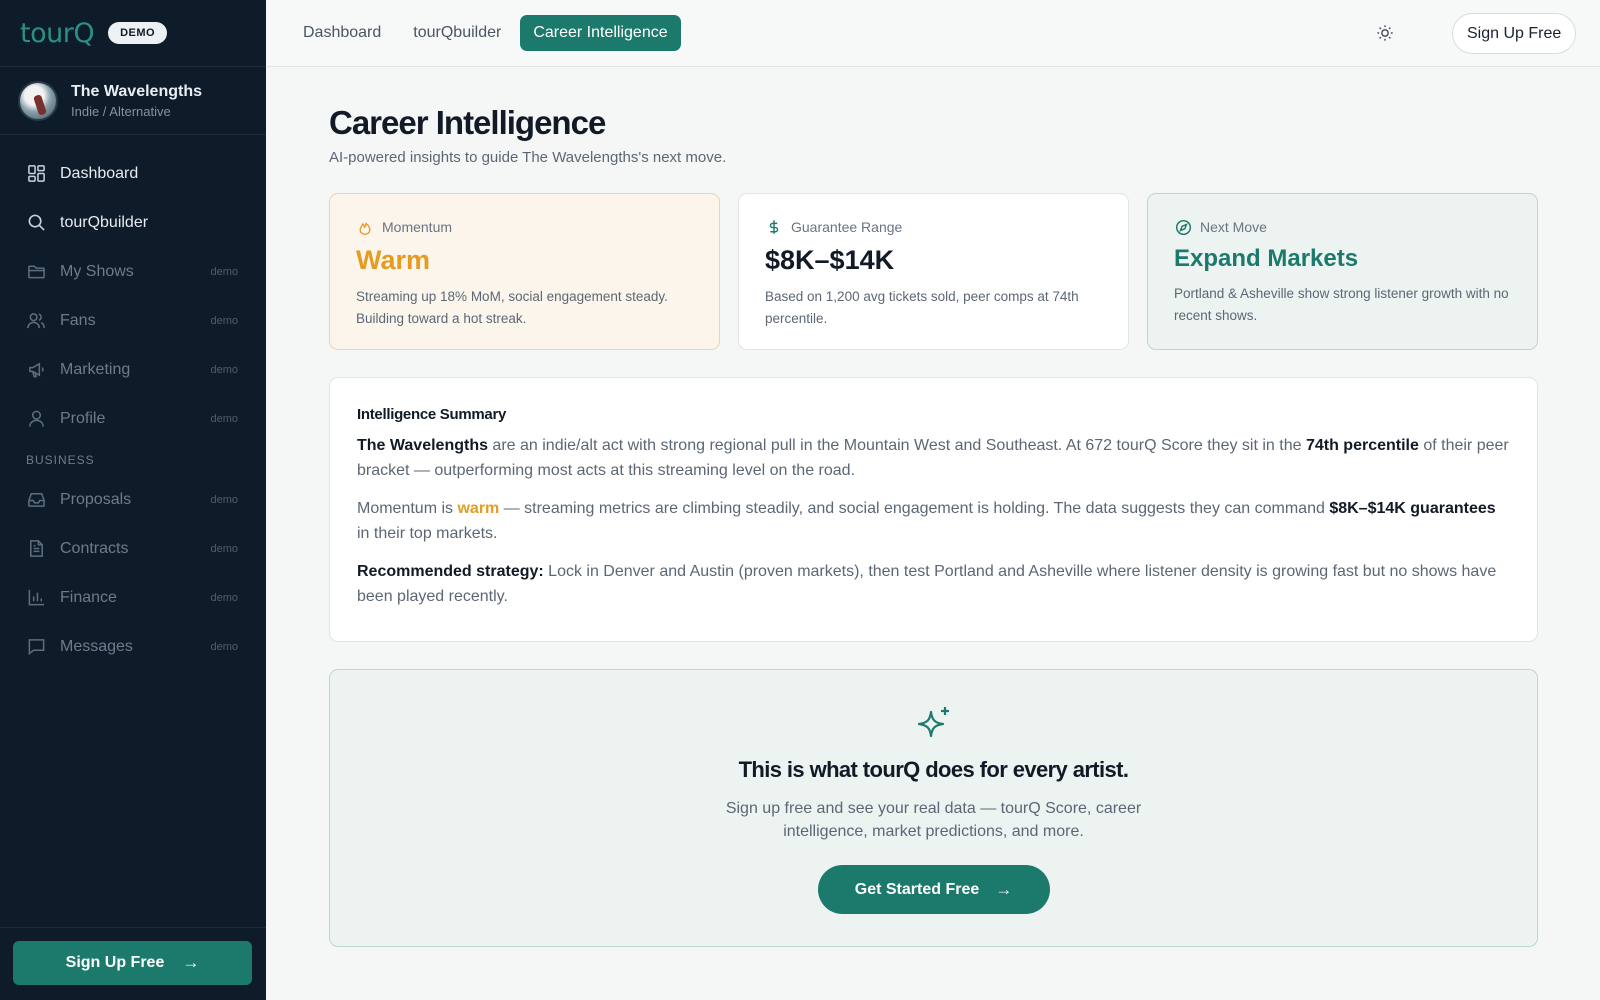 The height and width of the screenshot is (1000, 1600). I want to click on tourq-logo: tourQ, so click(57, 33).